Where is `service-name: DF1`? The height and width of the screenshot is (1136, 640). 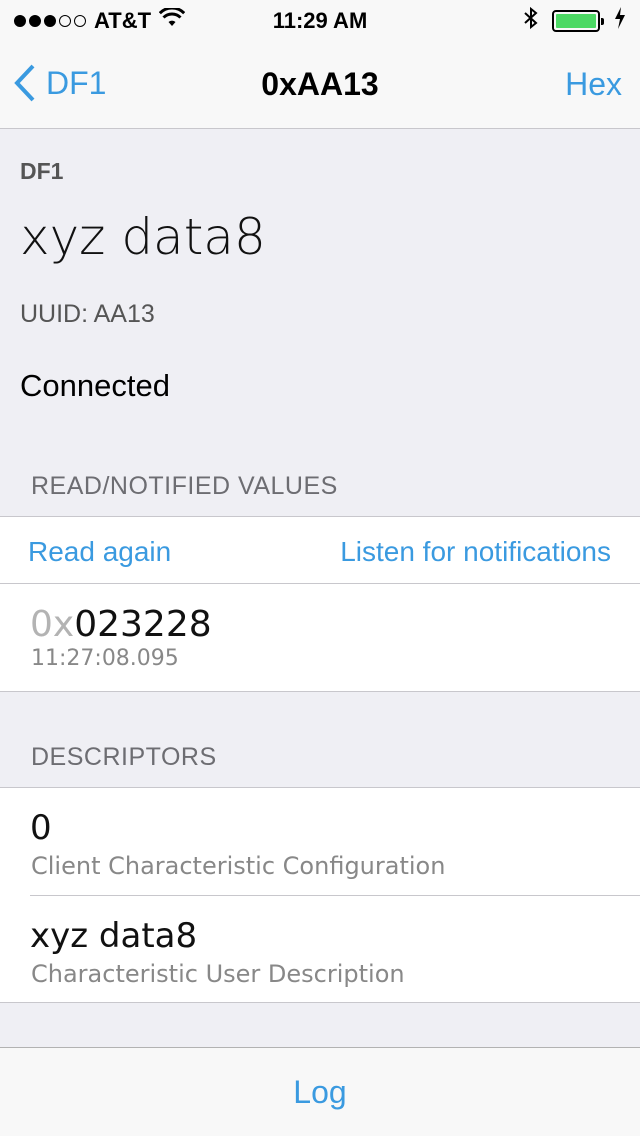
service-name: DF1 is located at coordinates (42, 171).